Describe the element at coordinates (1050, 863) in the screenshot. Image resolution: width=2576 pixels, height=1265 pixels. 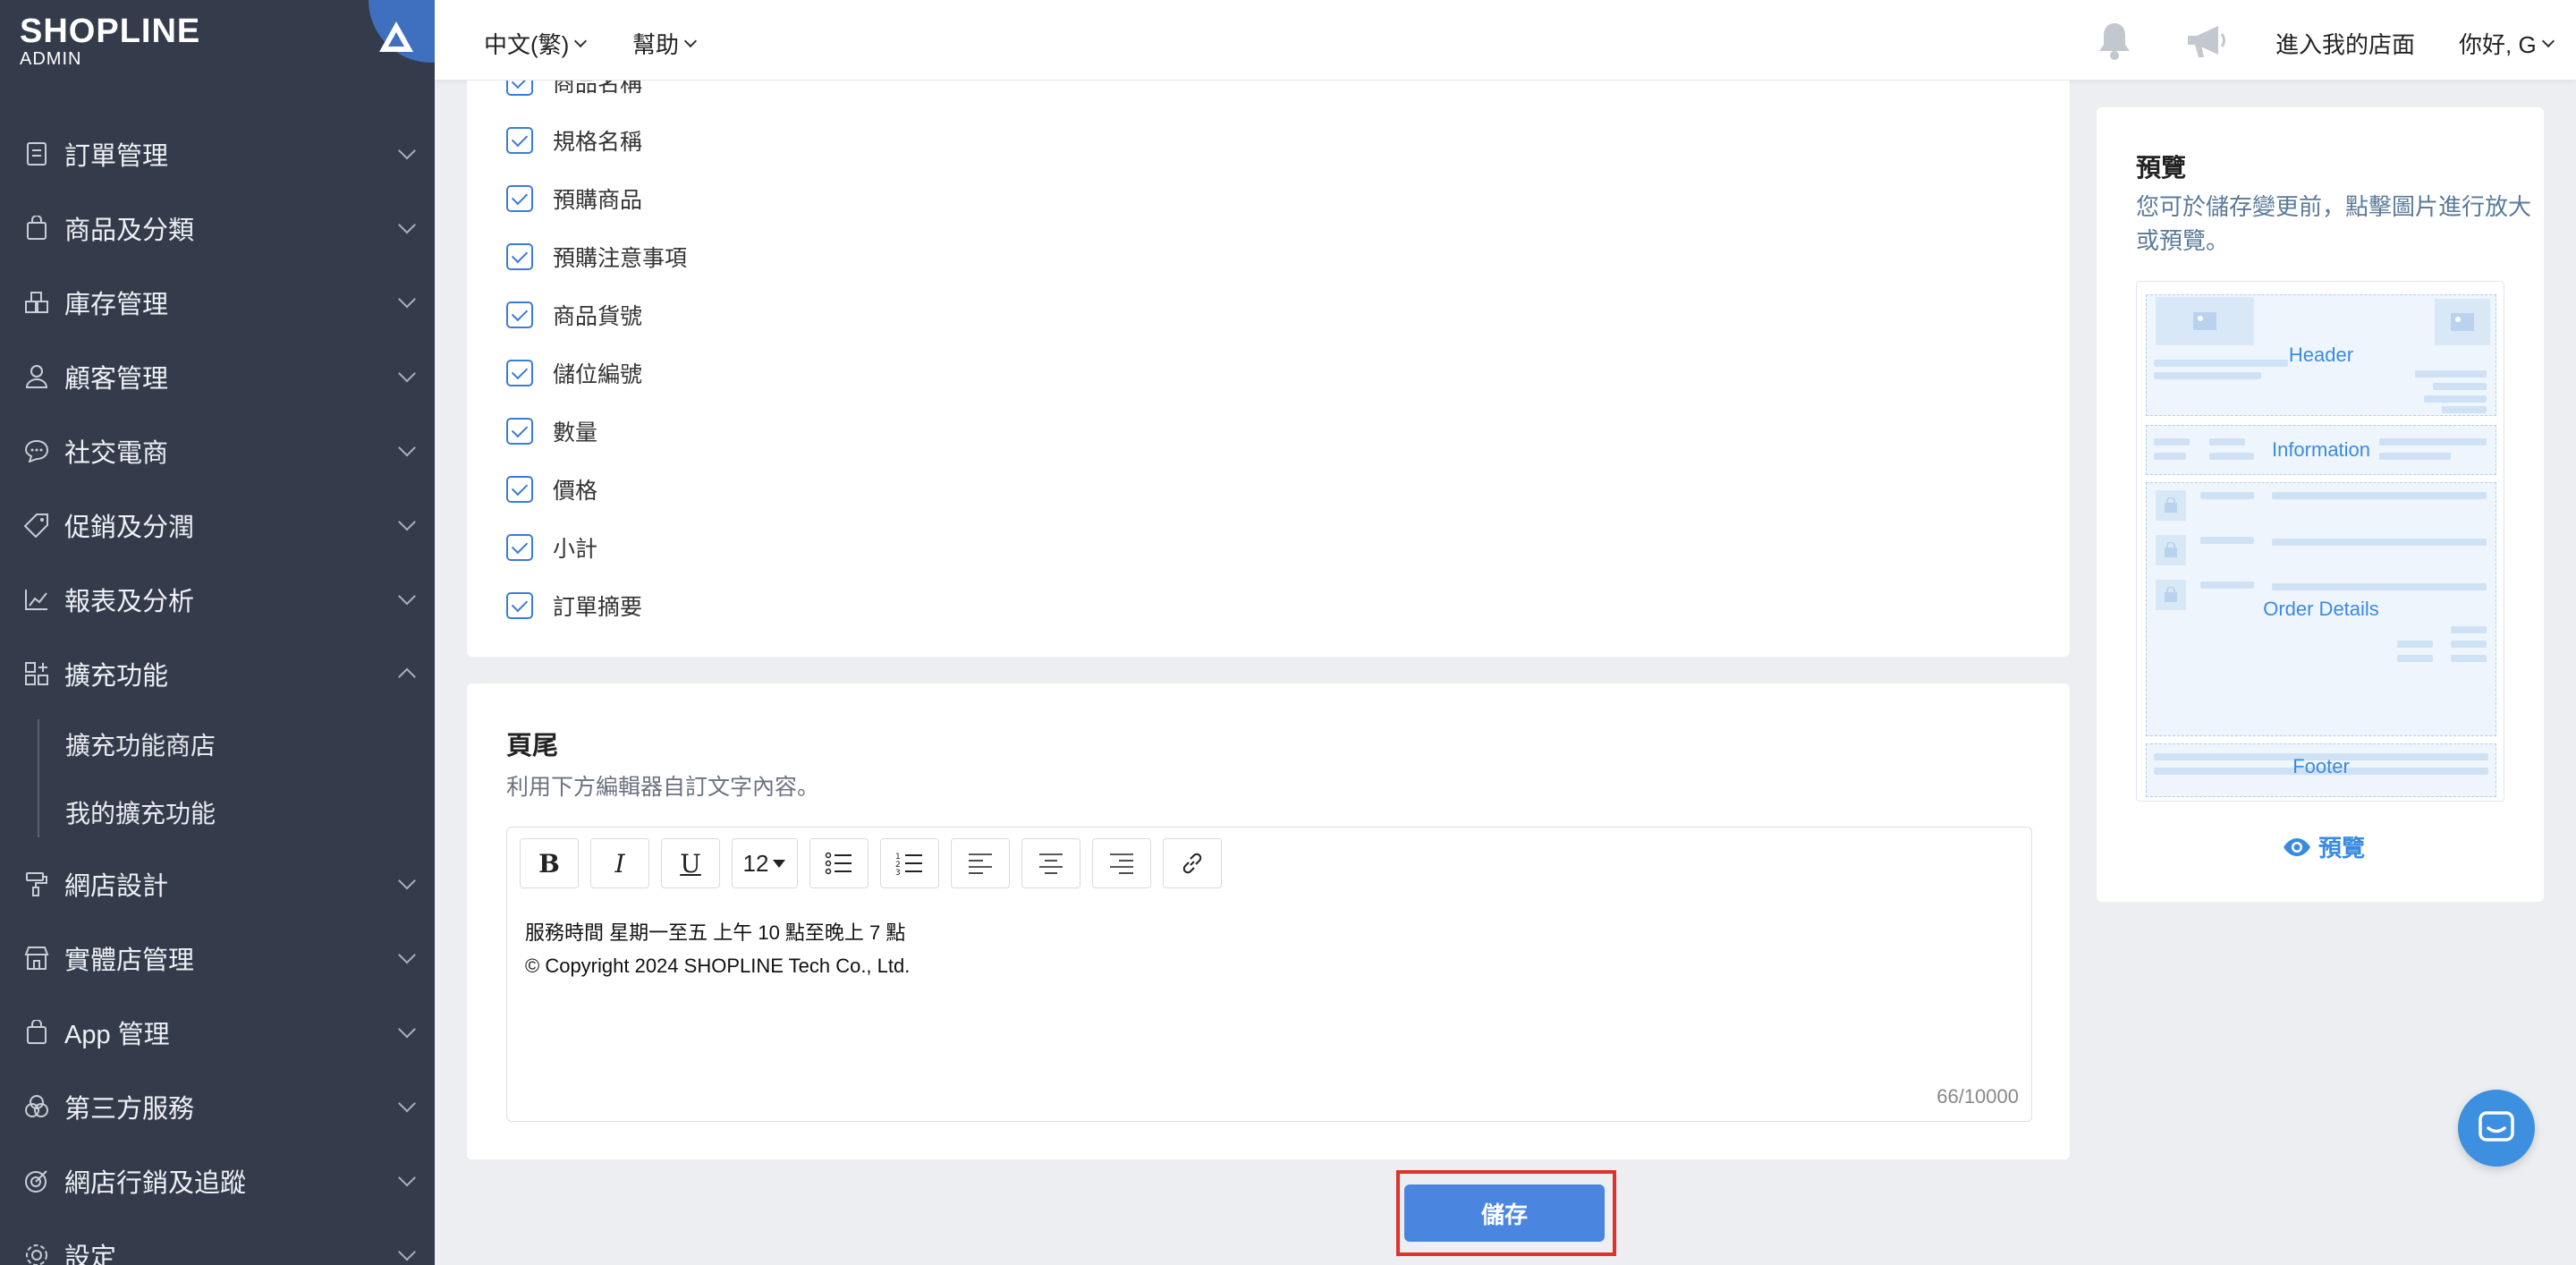
I see `align-center-button` at that location.